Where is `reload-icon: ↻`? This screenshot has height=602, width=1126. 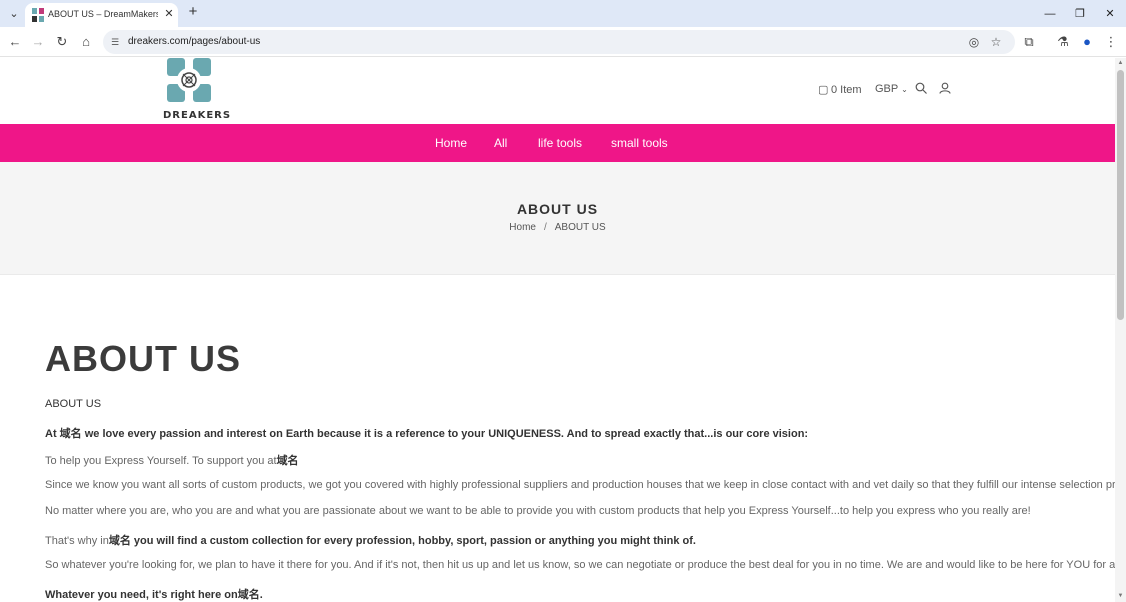 reload-icon: ↻ is located at coordinates (62, 42).